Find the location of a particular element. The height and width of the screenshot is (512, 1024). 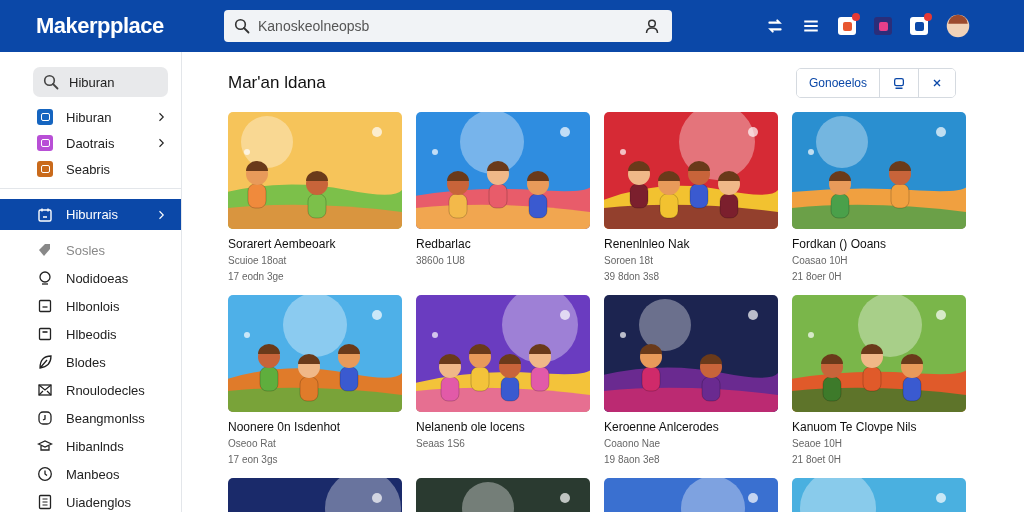

game-meta: 17 eon 3gs is located at coordinates (253, 460).